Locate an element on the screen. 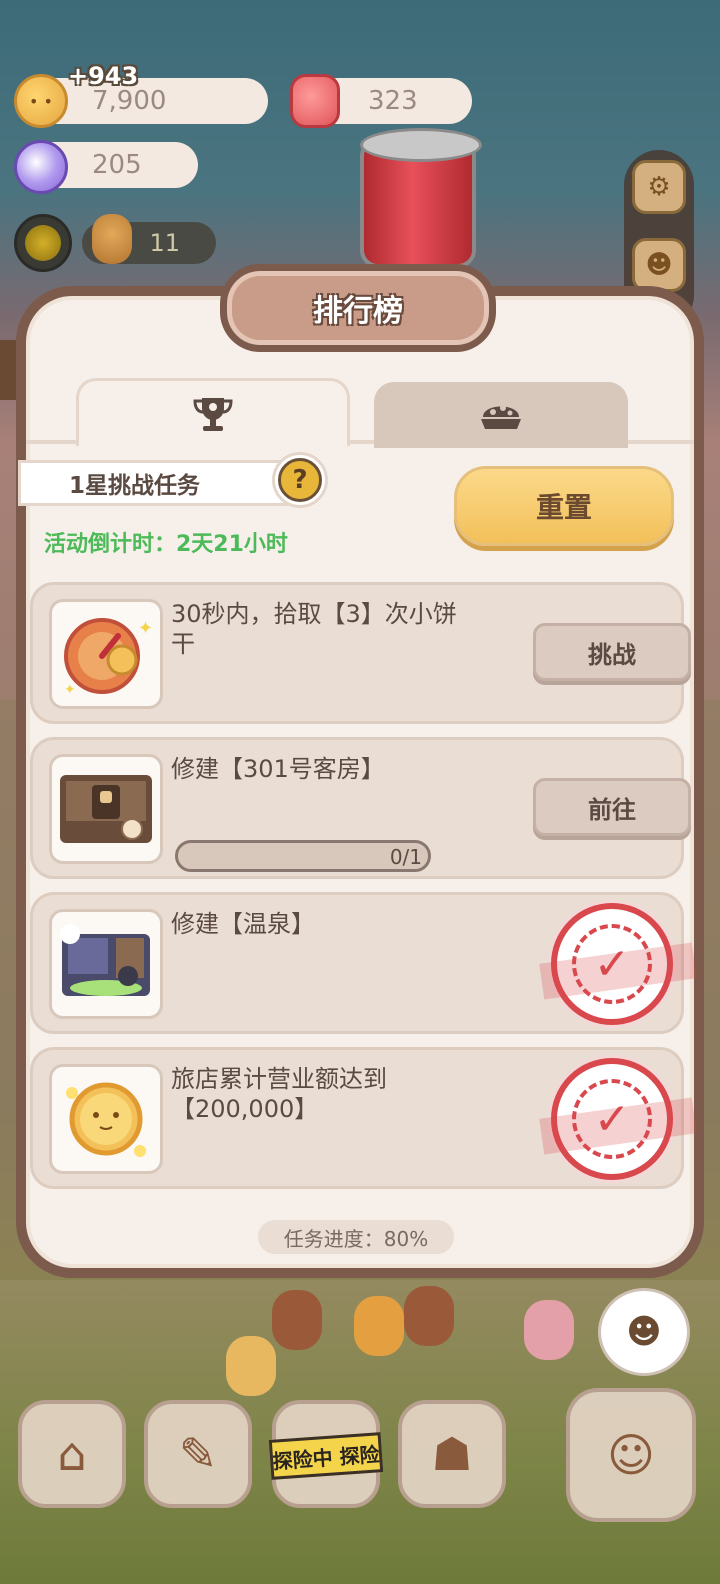 This screenshot has width=720, height=1584. candy-icon is located at coordinates (315, 101).